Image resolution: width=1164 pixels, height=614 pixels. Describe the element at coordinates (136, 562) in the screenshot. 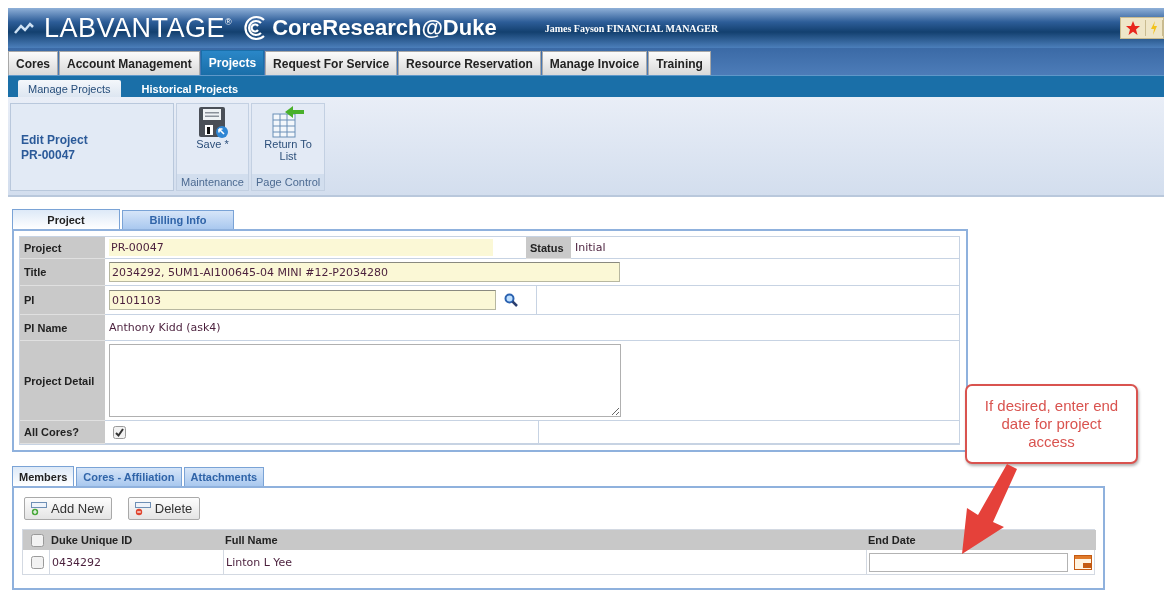

I see `table-cell: 0434292` at that location.